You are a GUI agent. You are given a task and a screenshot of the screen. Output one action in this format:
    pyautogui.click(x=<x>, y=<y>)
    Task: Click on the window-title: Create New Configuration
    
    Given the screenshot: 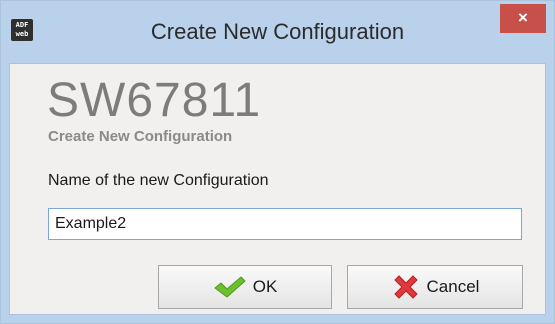 What is the action you would take?
    pyautogui.click(x=277, y=31)
    